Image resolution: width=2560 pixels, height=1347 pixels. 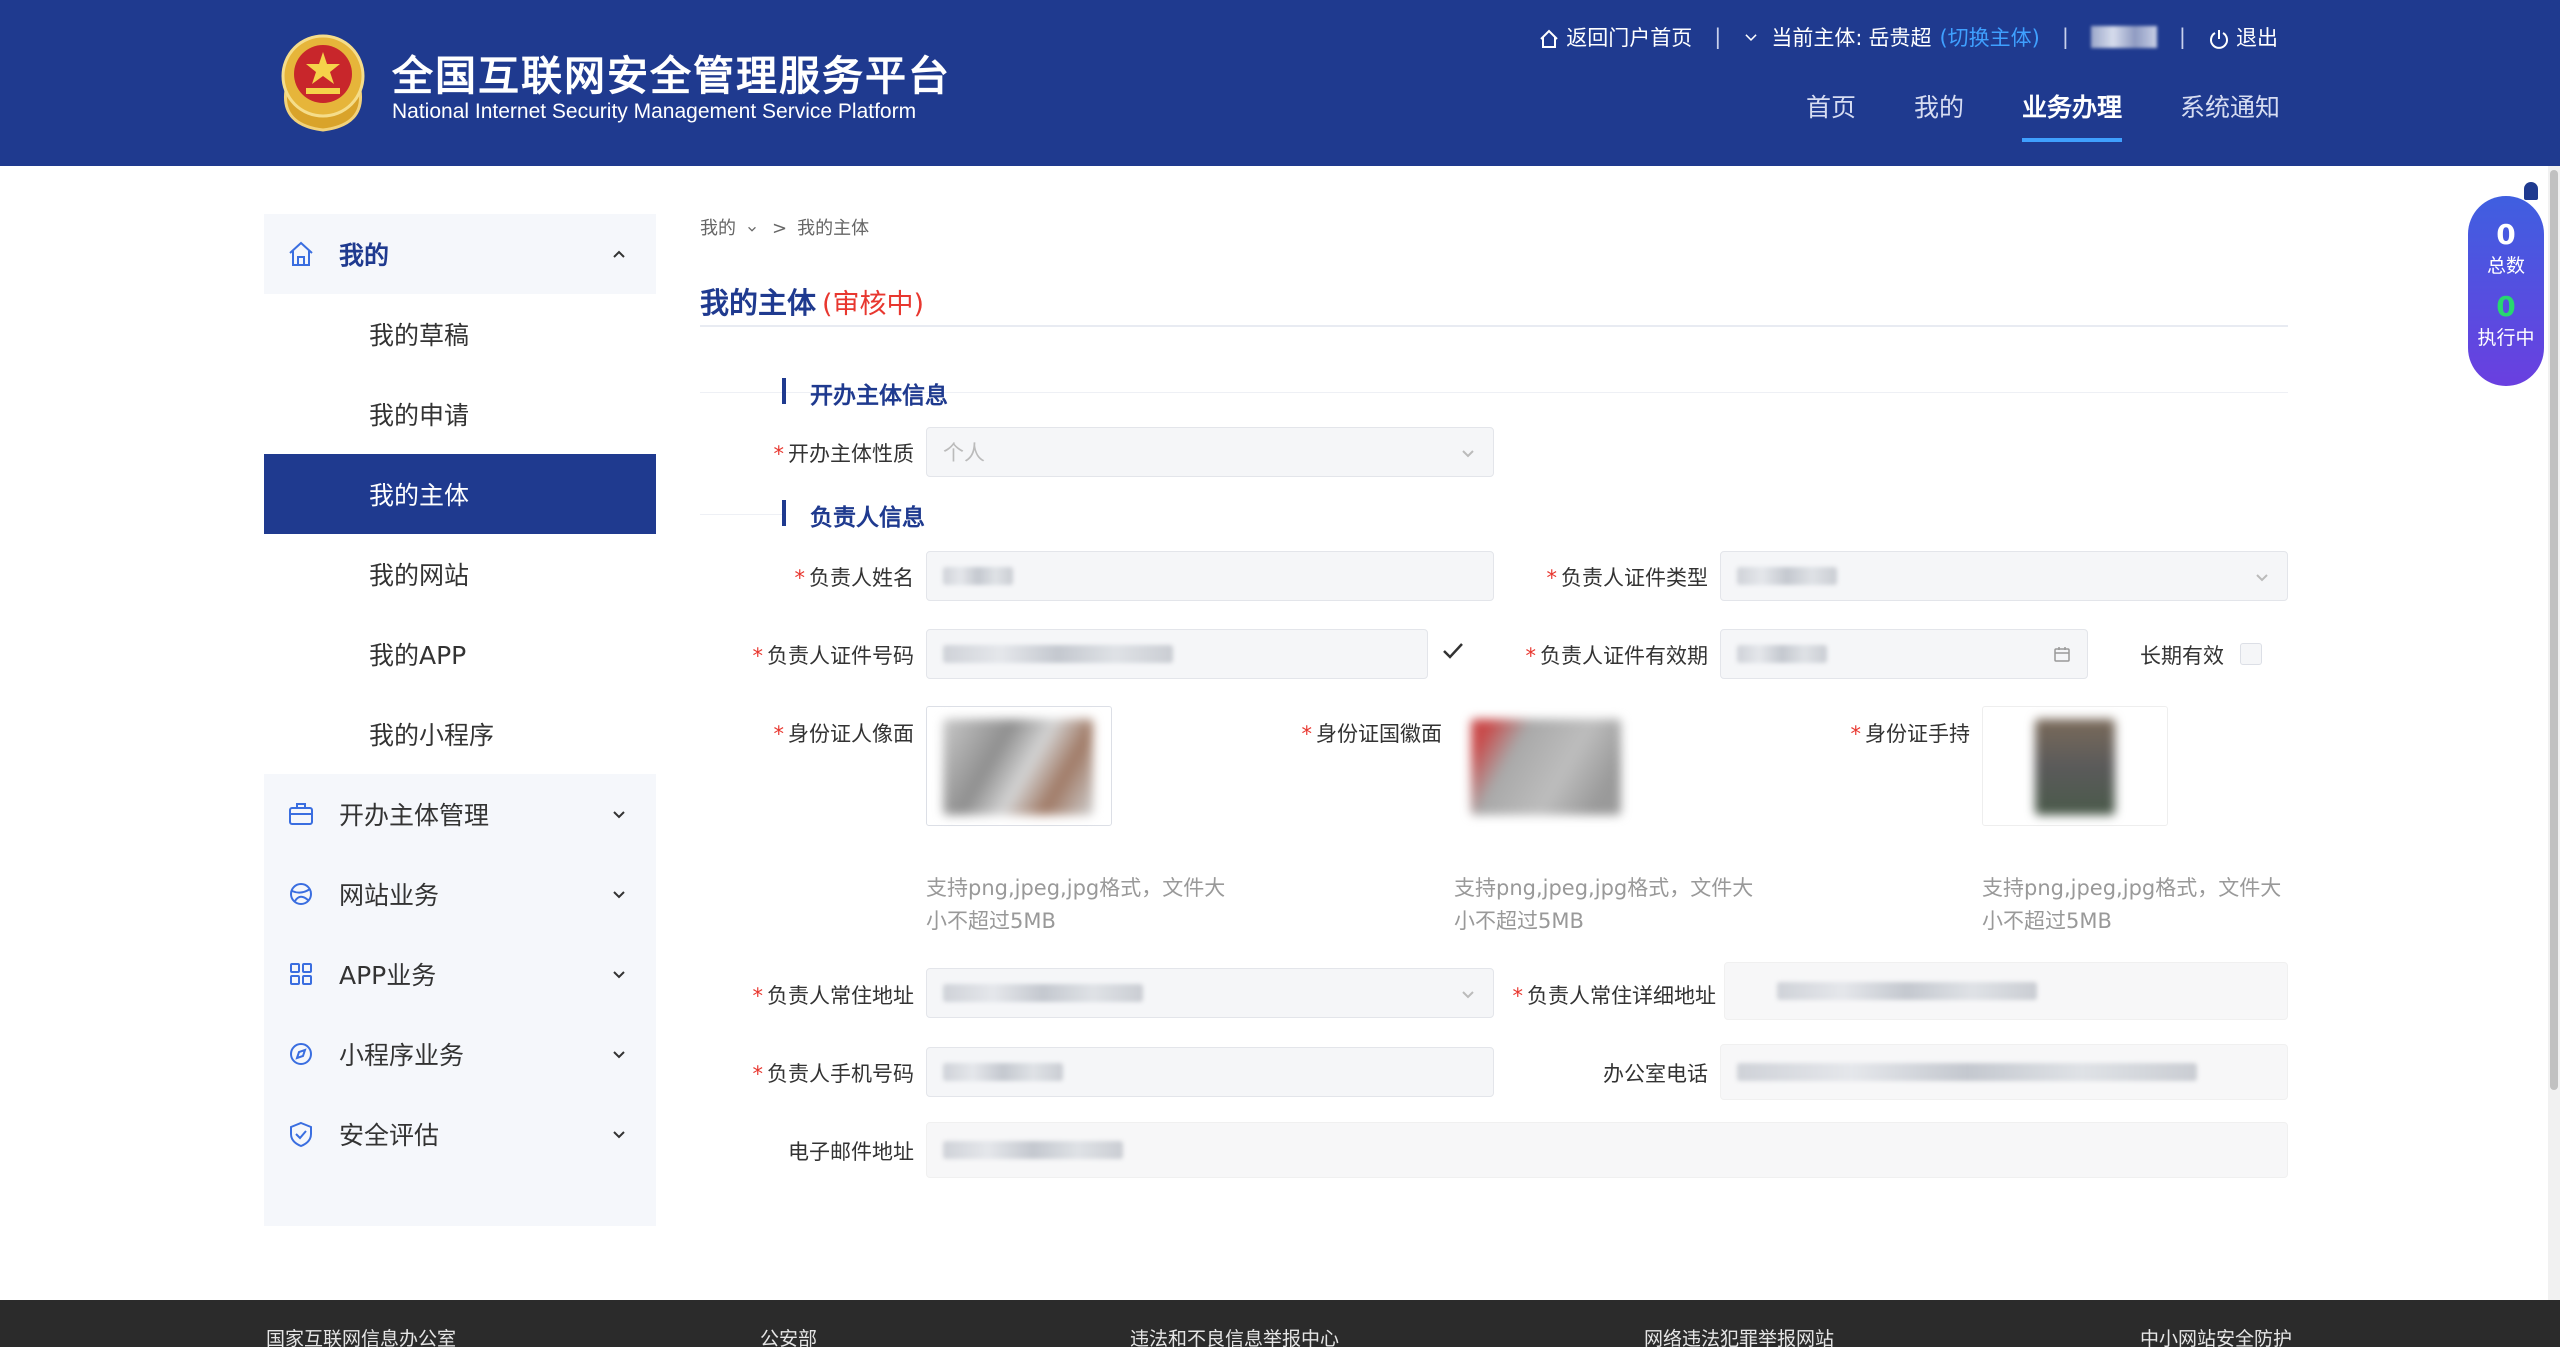 I want to click on sidebar-item-applications: 我的申请, so click(x=460, y=414).